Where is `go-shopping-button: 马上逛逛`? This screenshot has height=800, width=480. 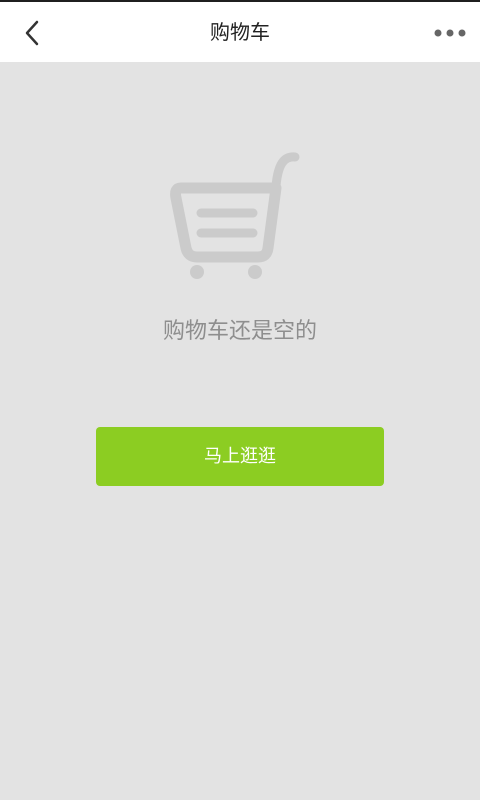 go-shopping-button: 马上逛逛 is located at coordinates (240, 456).